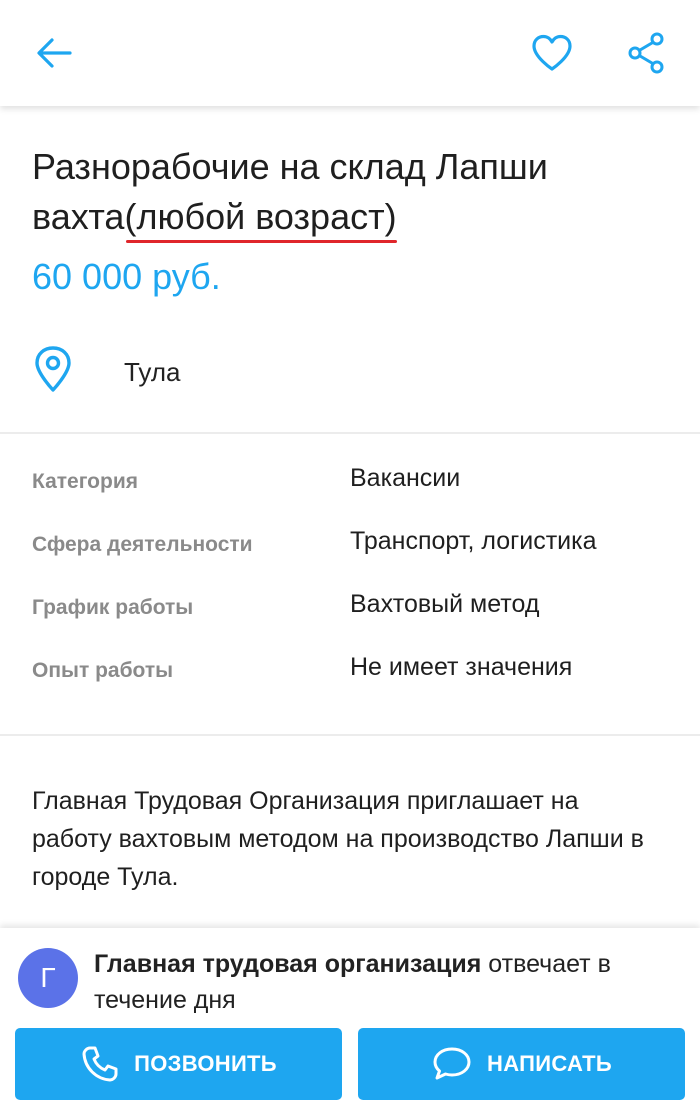  I want to click on red-underline, so click(261, 241).